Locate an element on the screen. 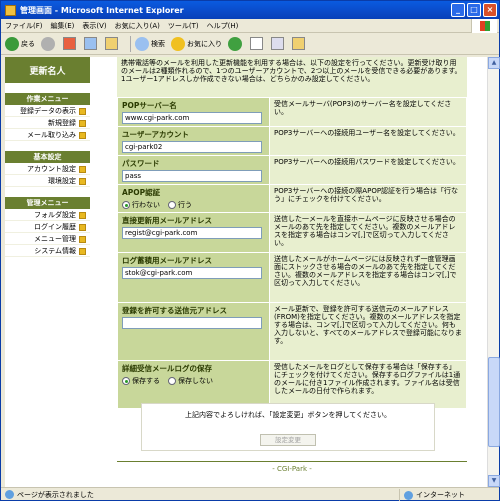 Image resolution: width=500 pixels, height=501 pixels. forward-button is located at coordinates (49, 43).